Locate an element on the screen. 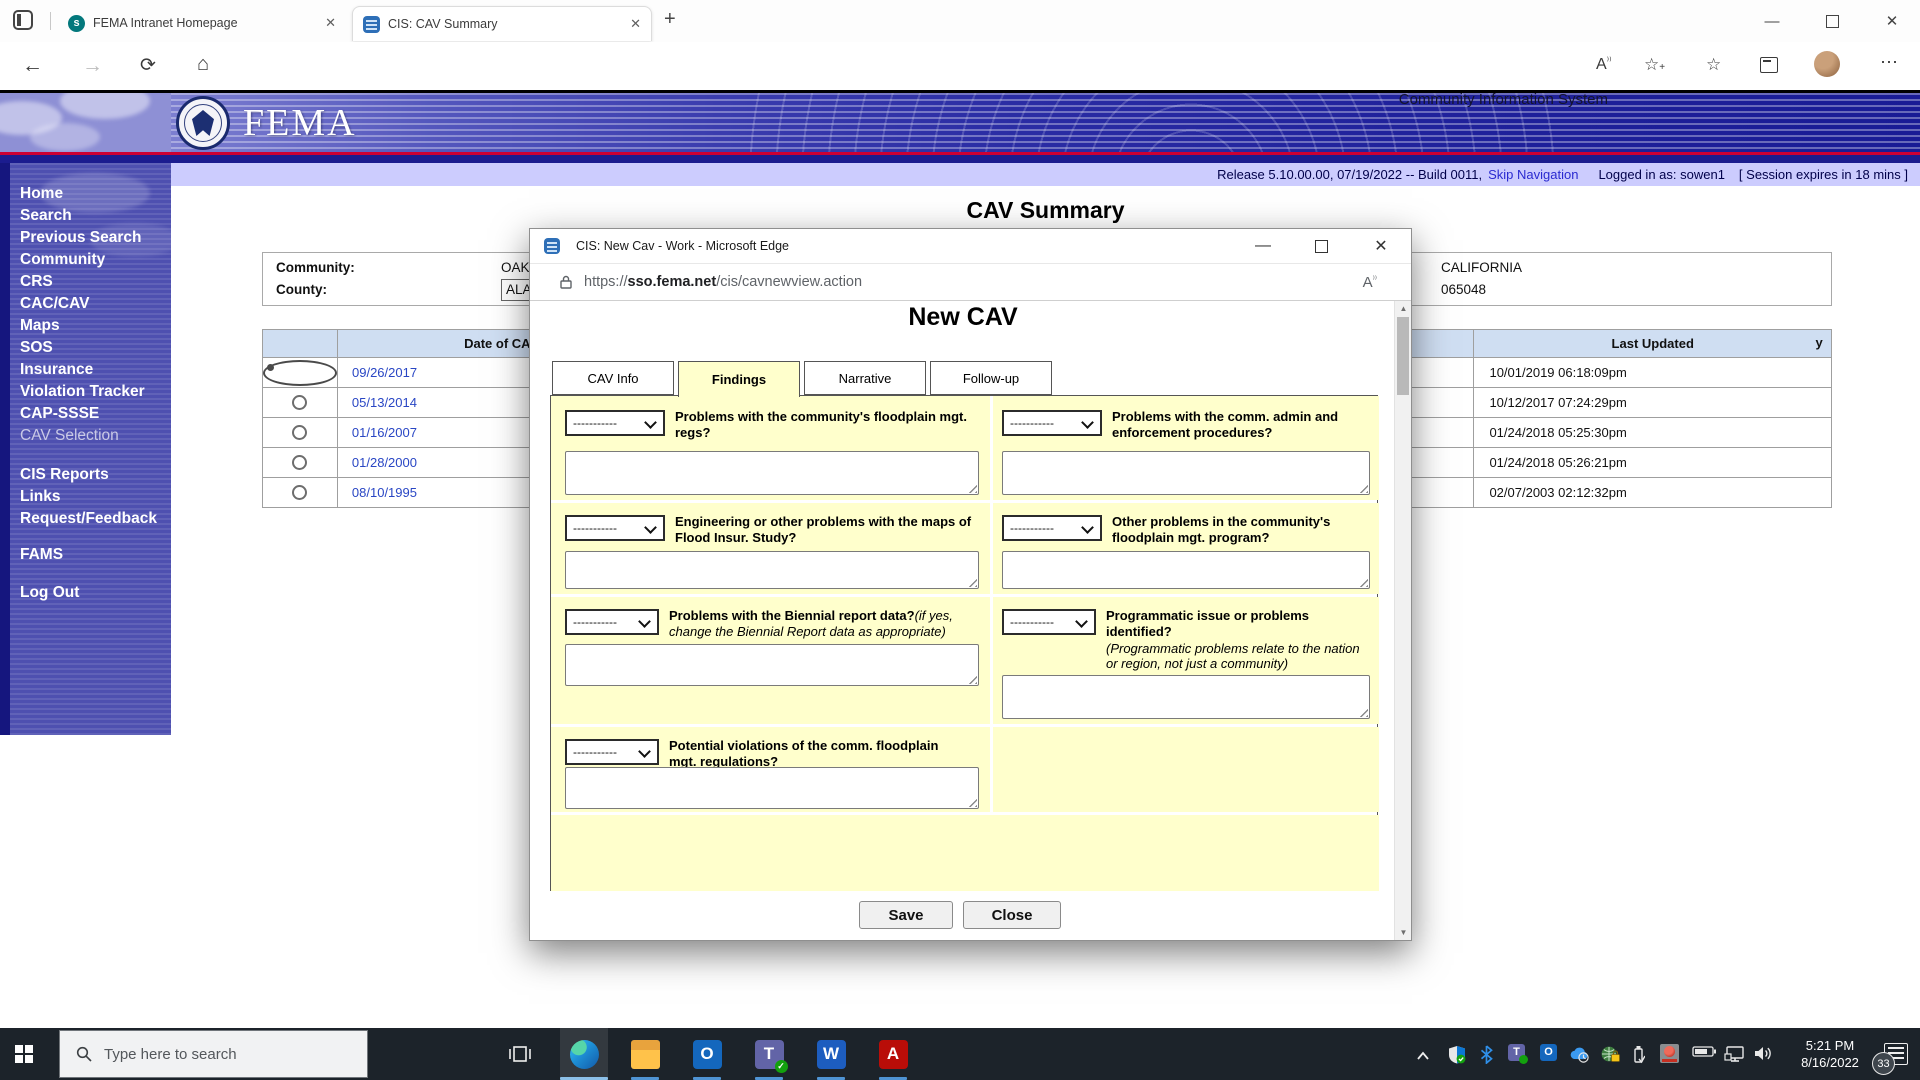 Image resolution: width=1920 pixels, height=1080 pixels. new-tab-button: + is located at coordinates (670, 19).